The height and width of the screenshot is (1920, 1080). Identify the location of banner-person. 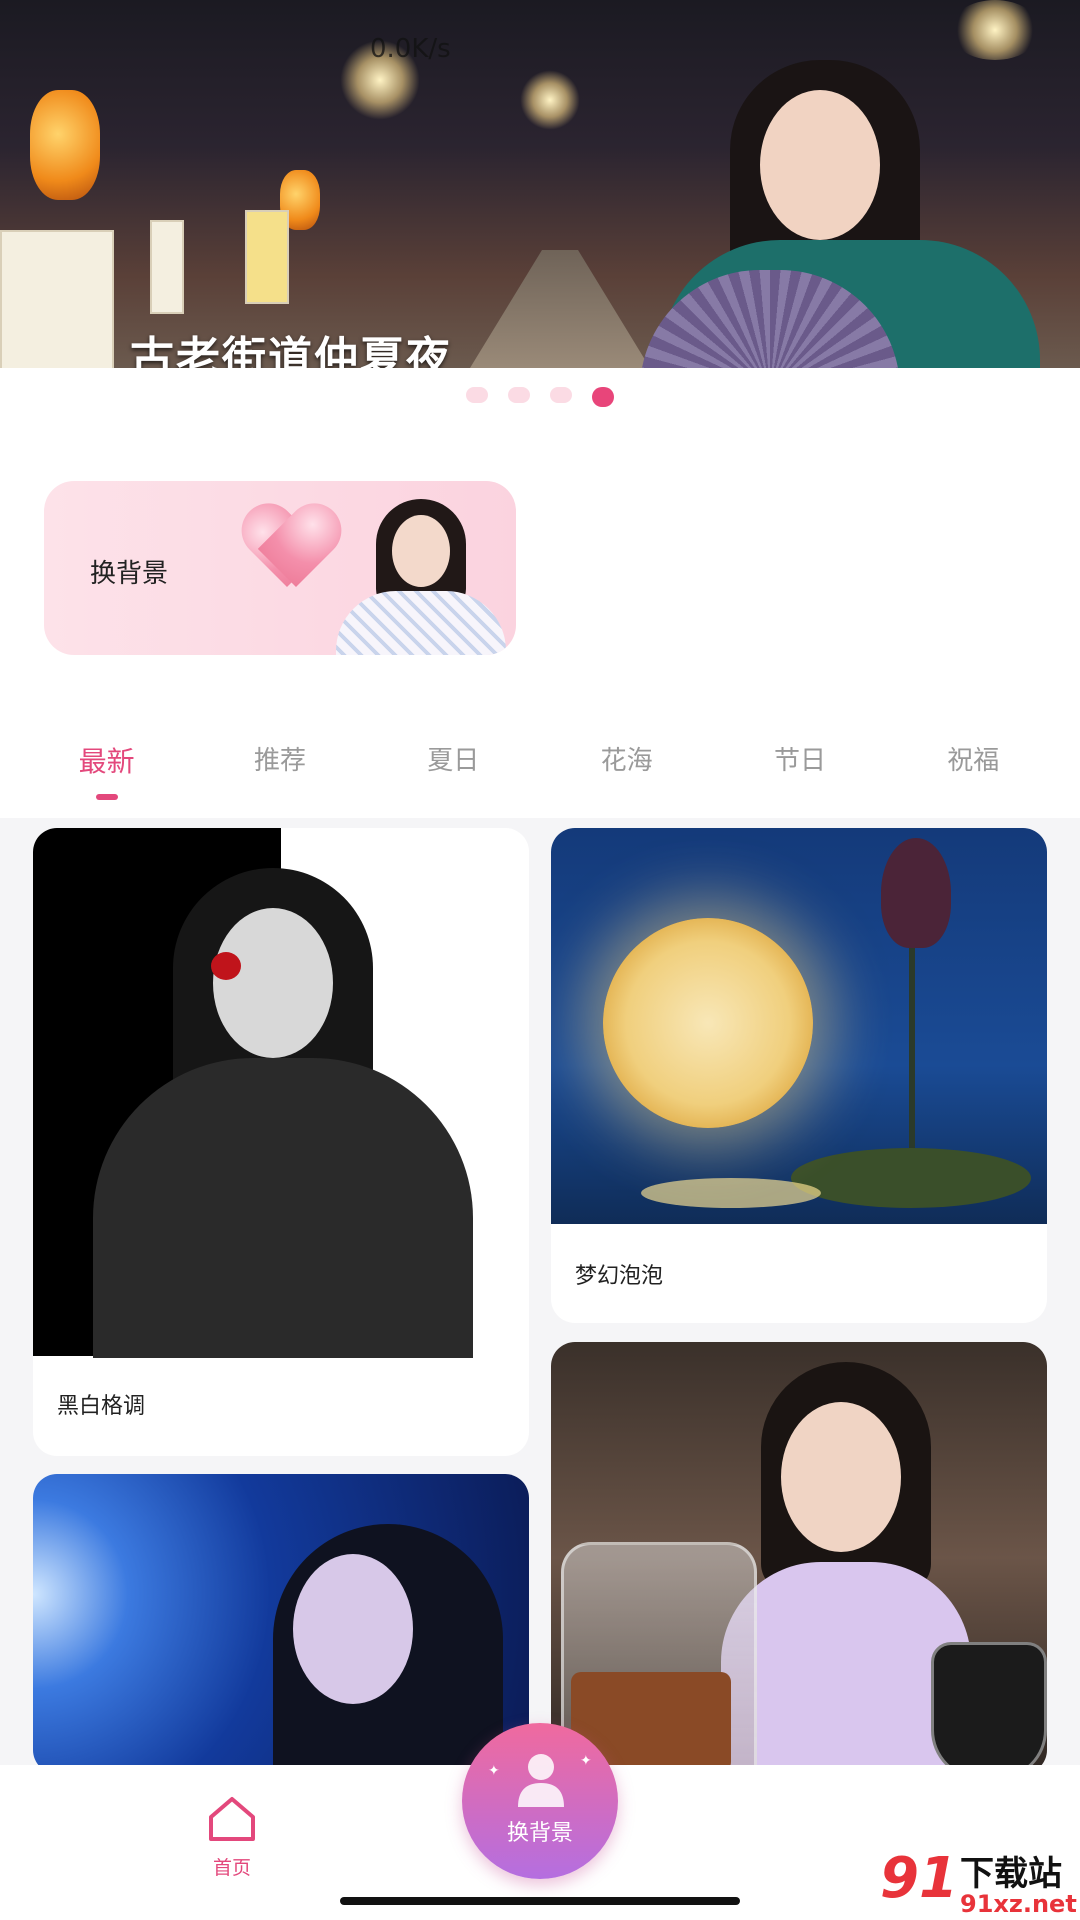
(860, 194).